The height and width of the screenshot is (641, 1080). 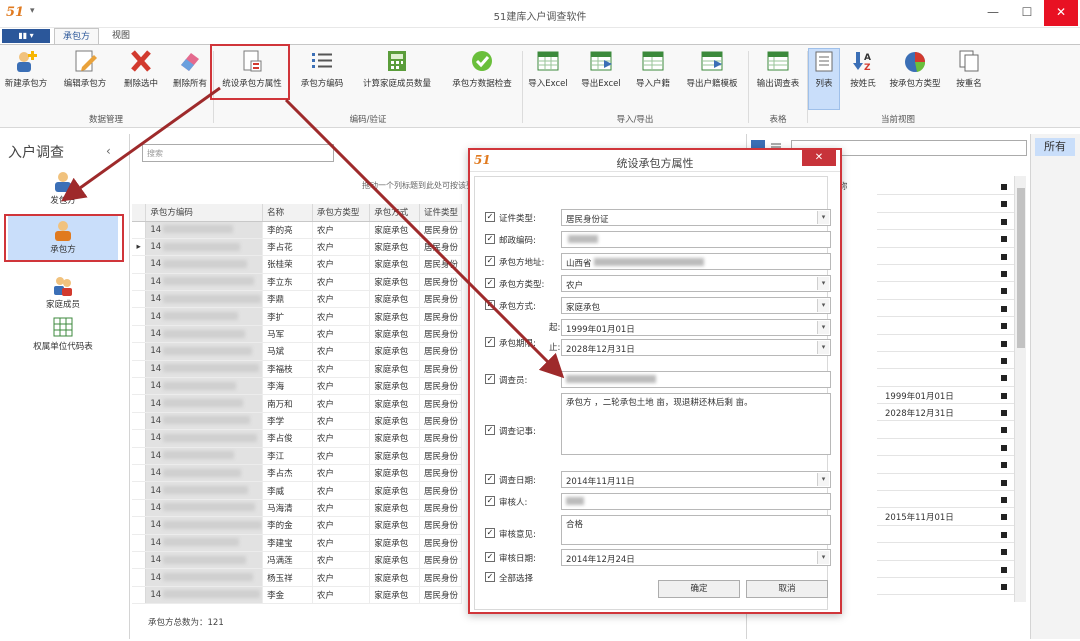 What do you see at coordinates (141, 144) in the screenshot?
I see `arrow-to-nav` at bounding box center [141, 144].